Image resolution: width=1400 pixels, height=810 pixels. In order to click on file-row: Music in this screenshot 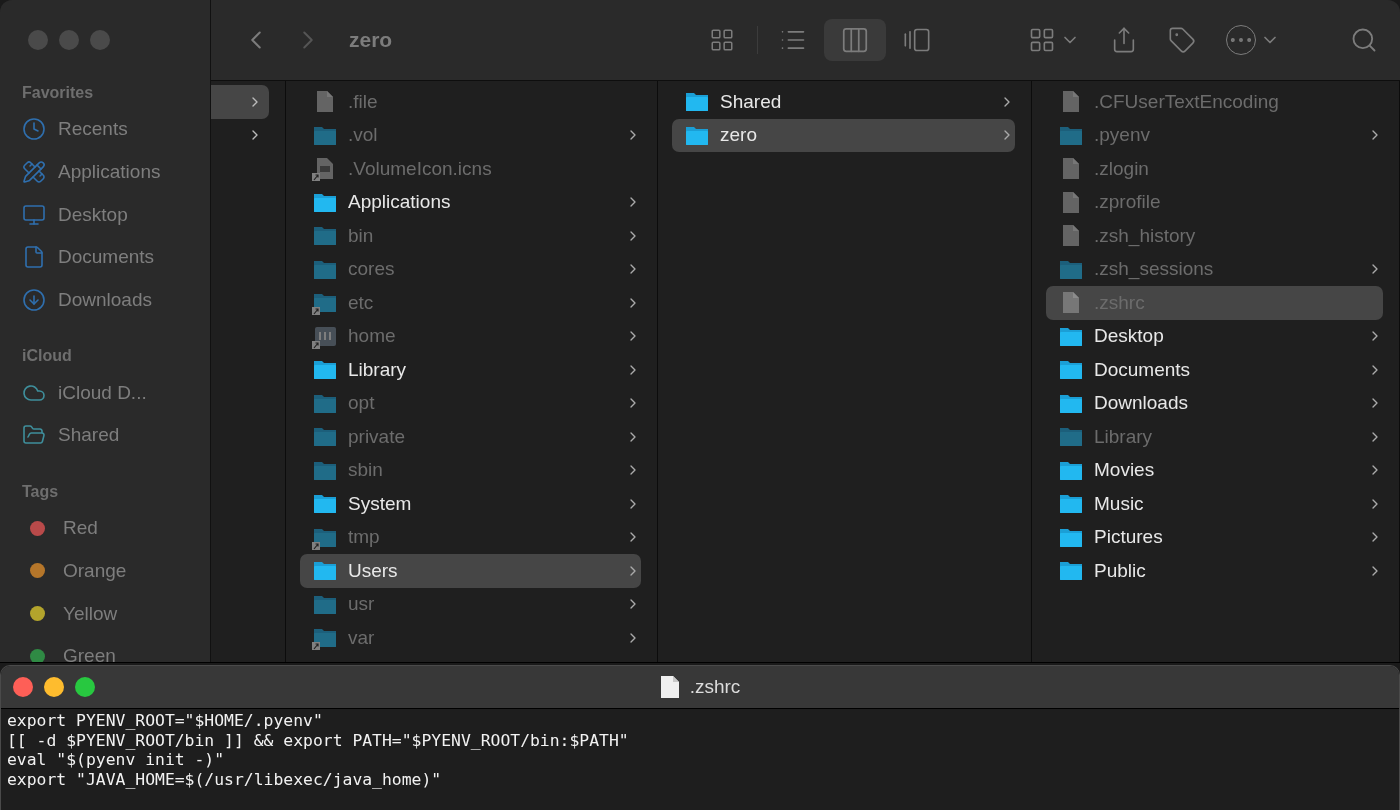, I will do `click(1214, 504)`.